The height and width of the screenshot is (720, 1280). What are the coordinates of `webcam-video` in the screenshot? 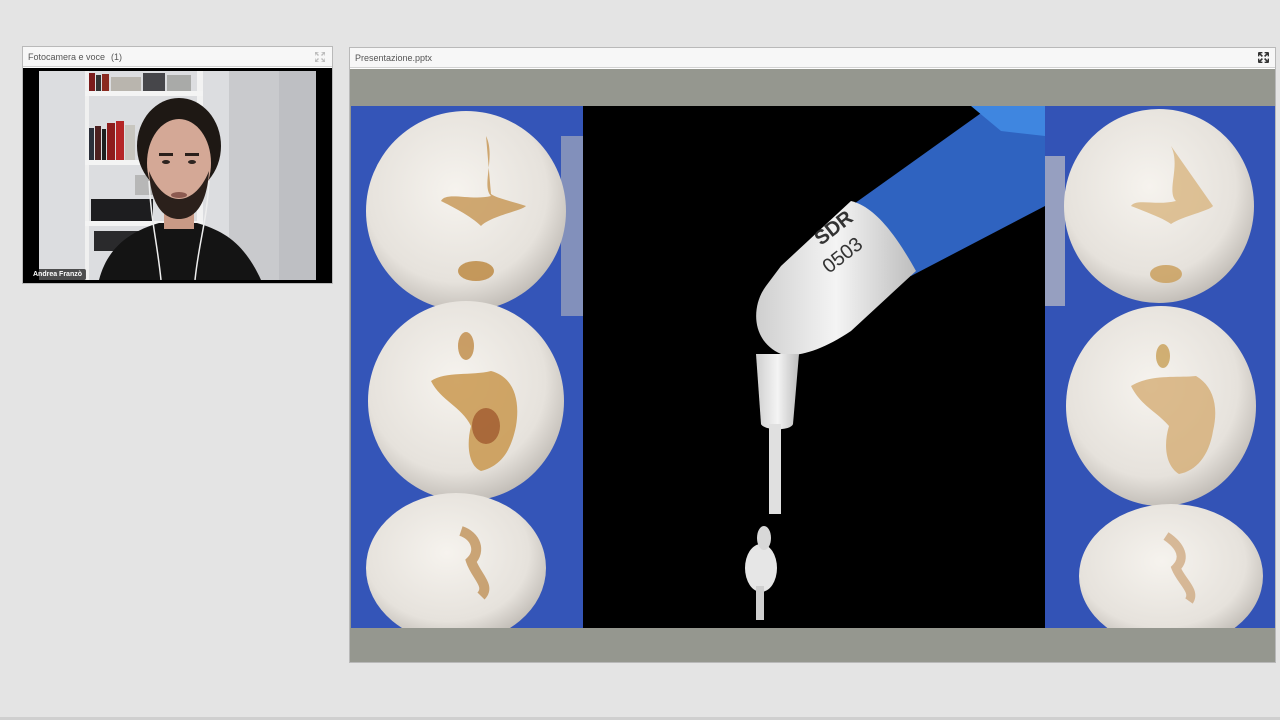 It's located at (177, 175).